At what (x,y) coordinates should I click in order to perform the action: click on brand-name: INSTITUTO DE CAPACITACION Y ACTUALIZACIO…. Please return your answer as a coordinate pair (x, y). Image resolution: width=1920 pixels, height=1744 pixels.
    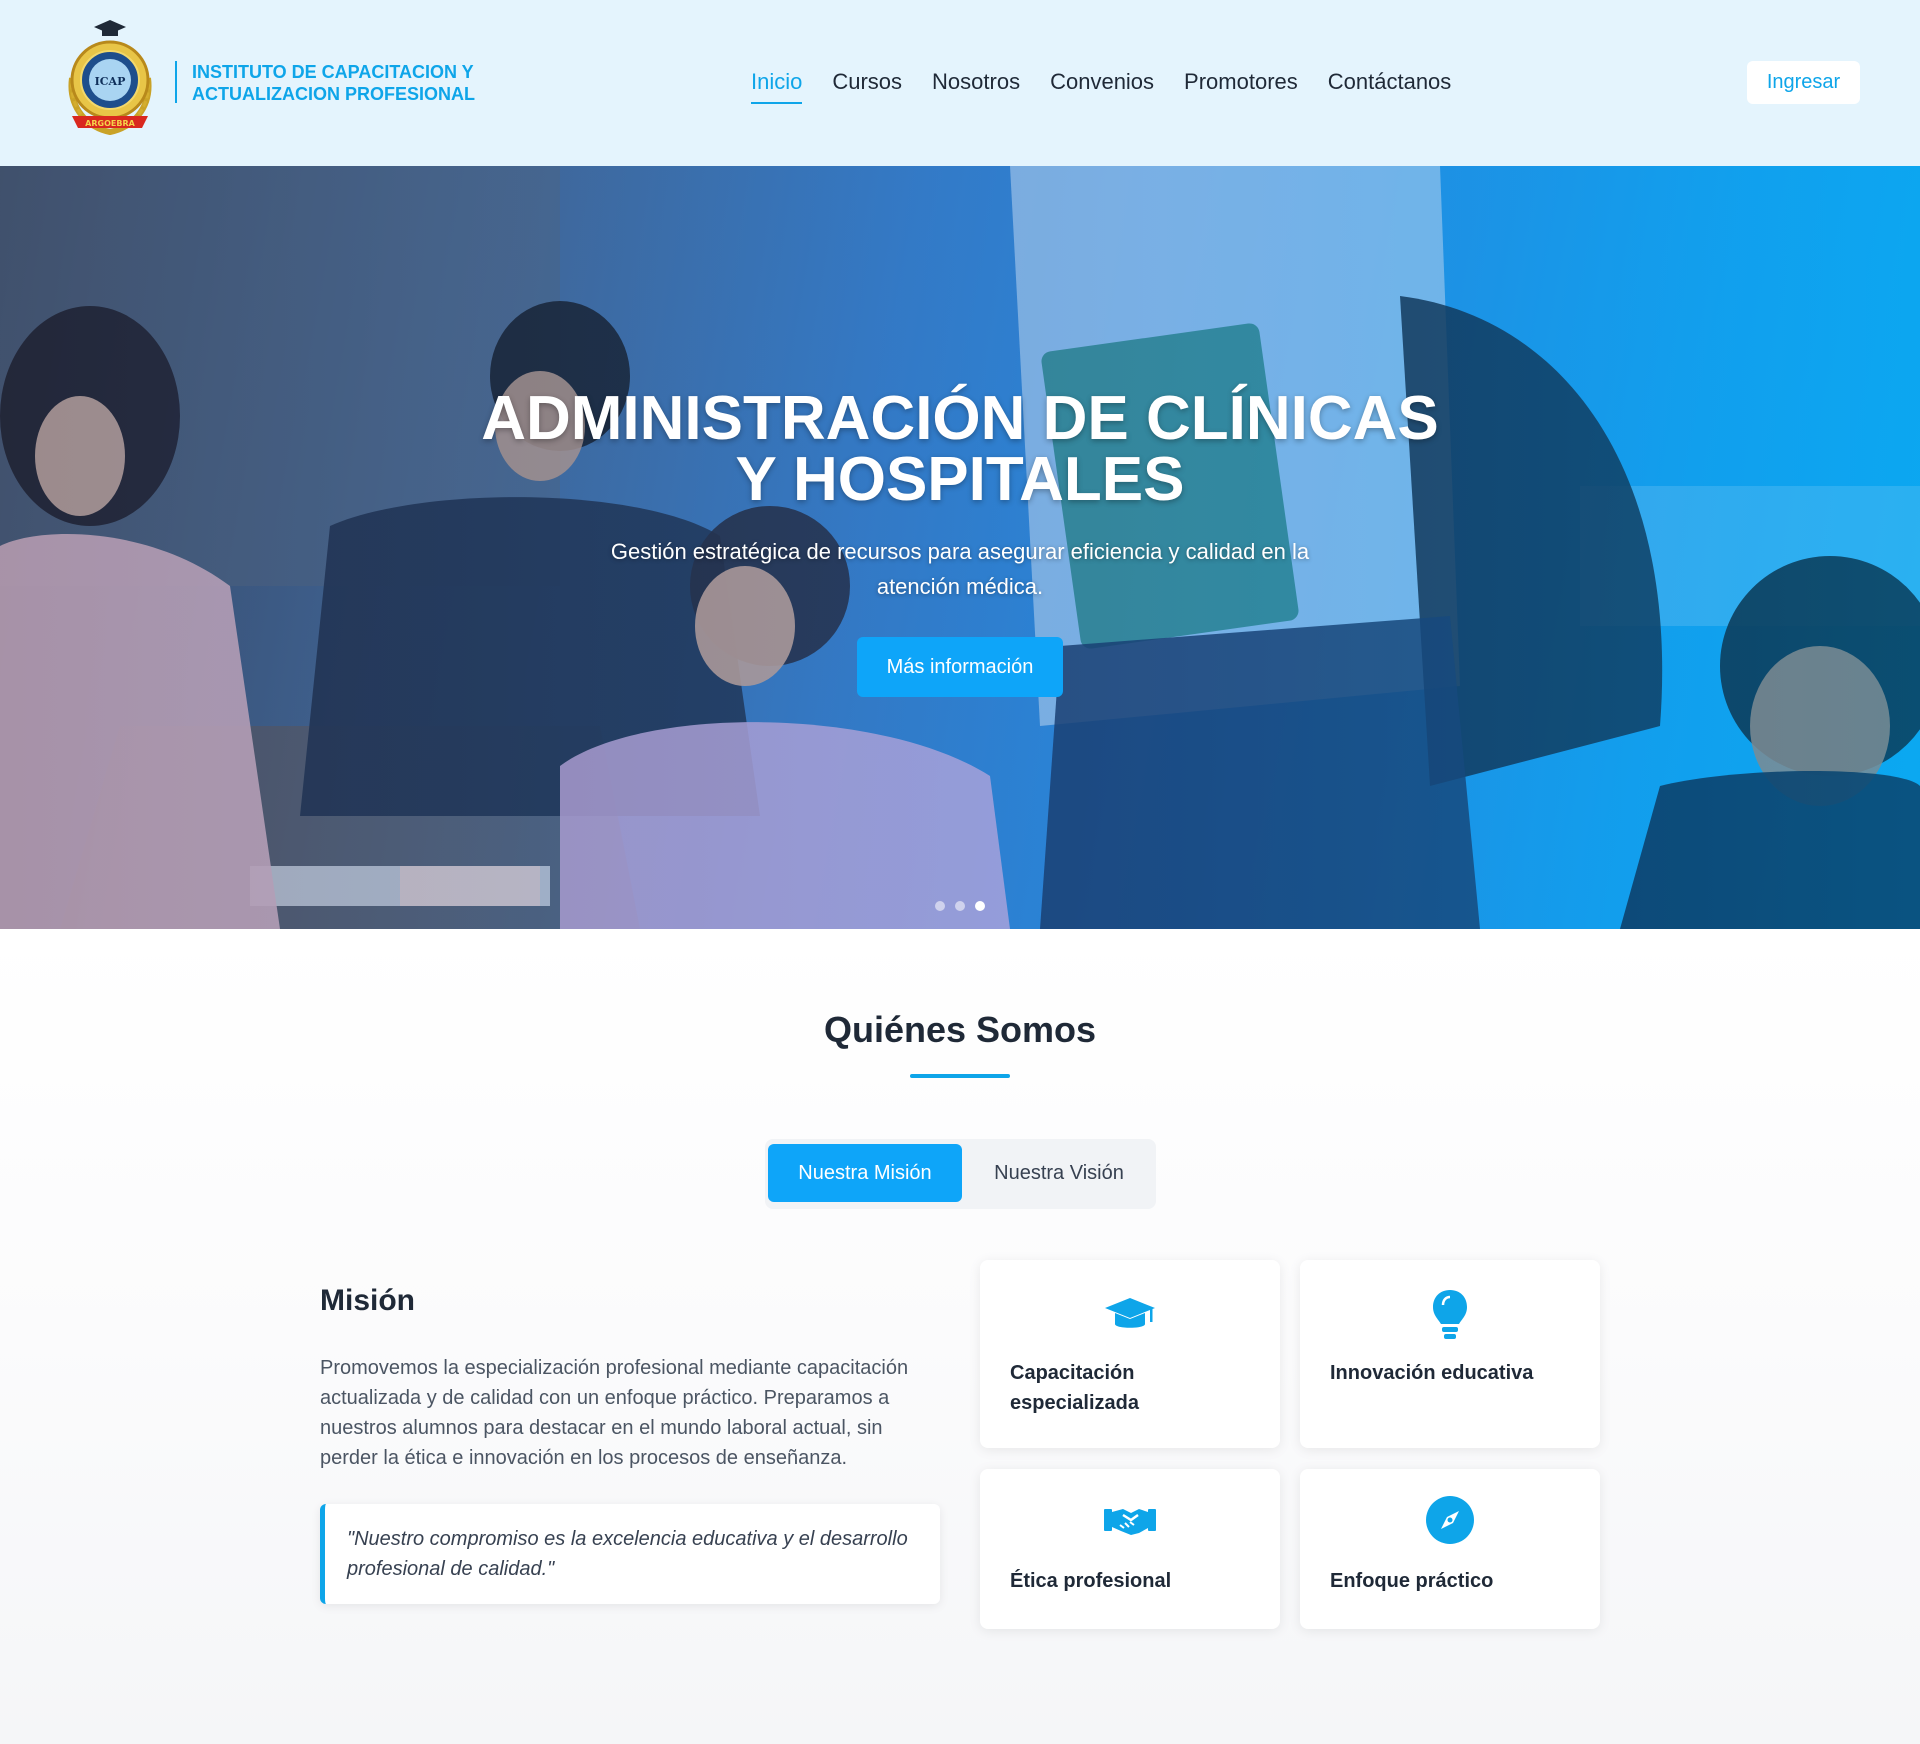
    Looking at the image, I should click on (333, 83).